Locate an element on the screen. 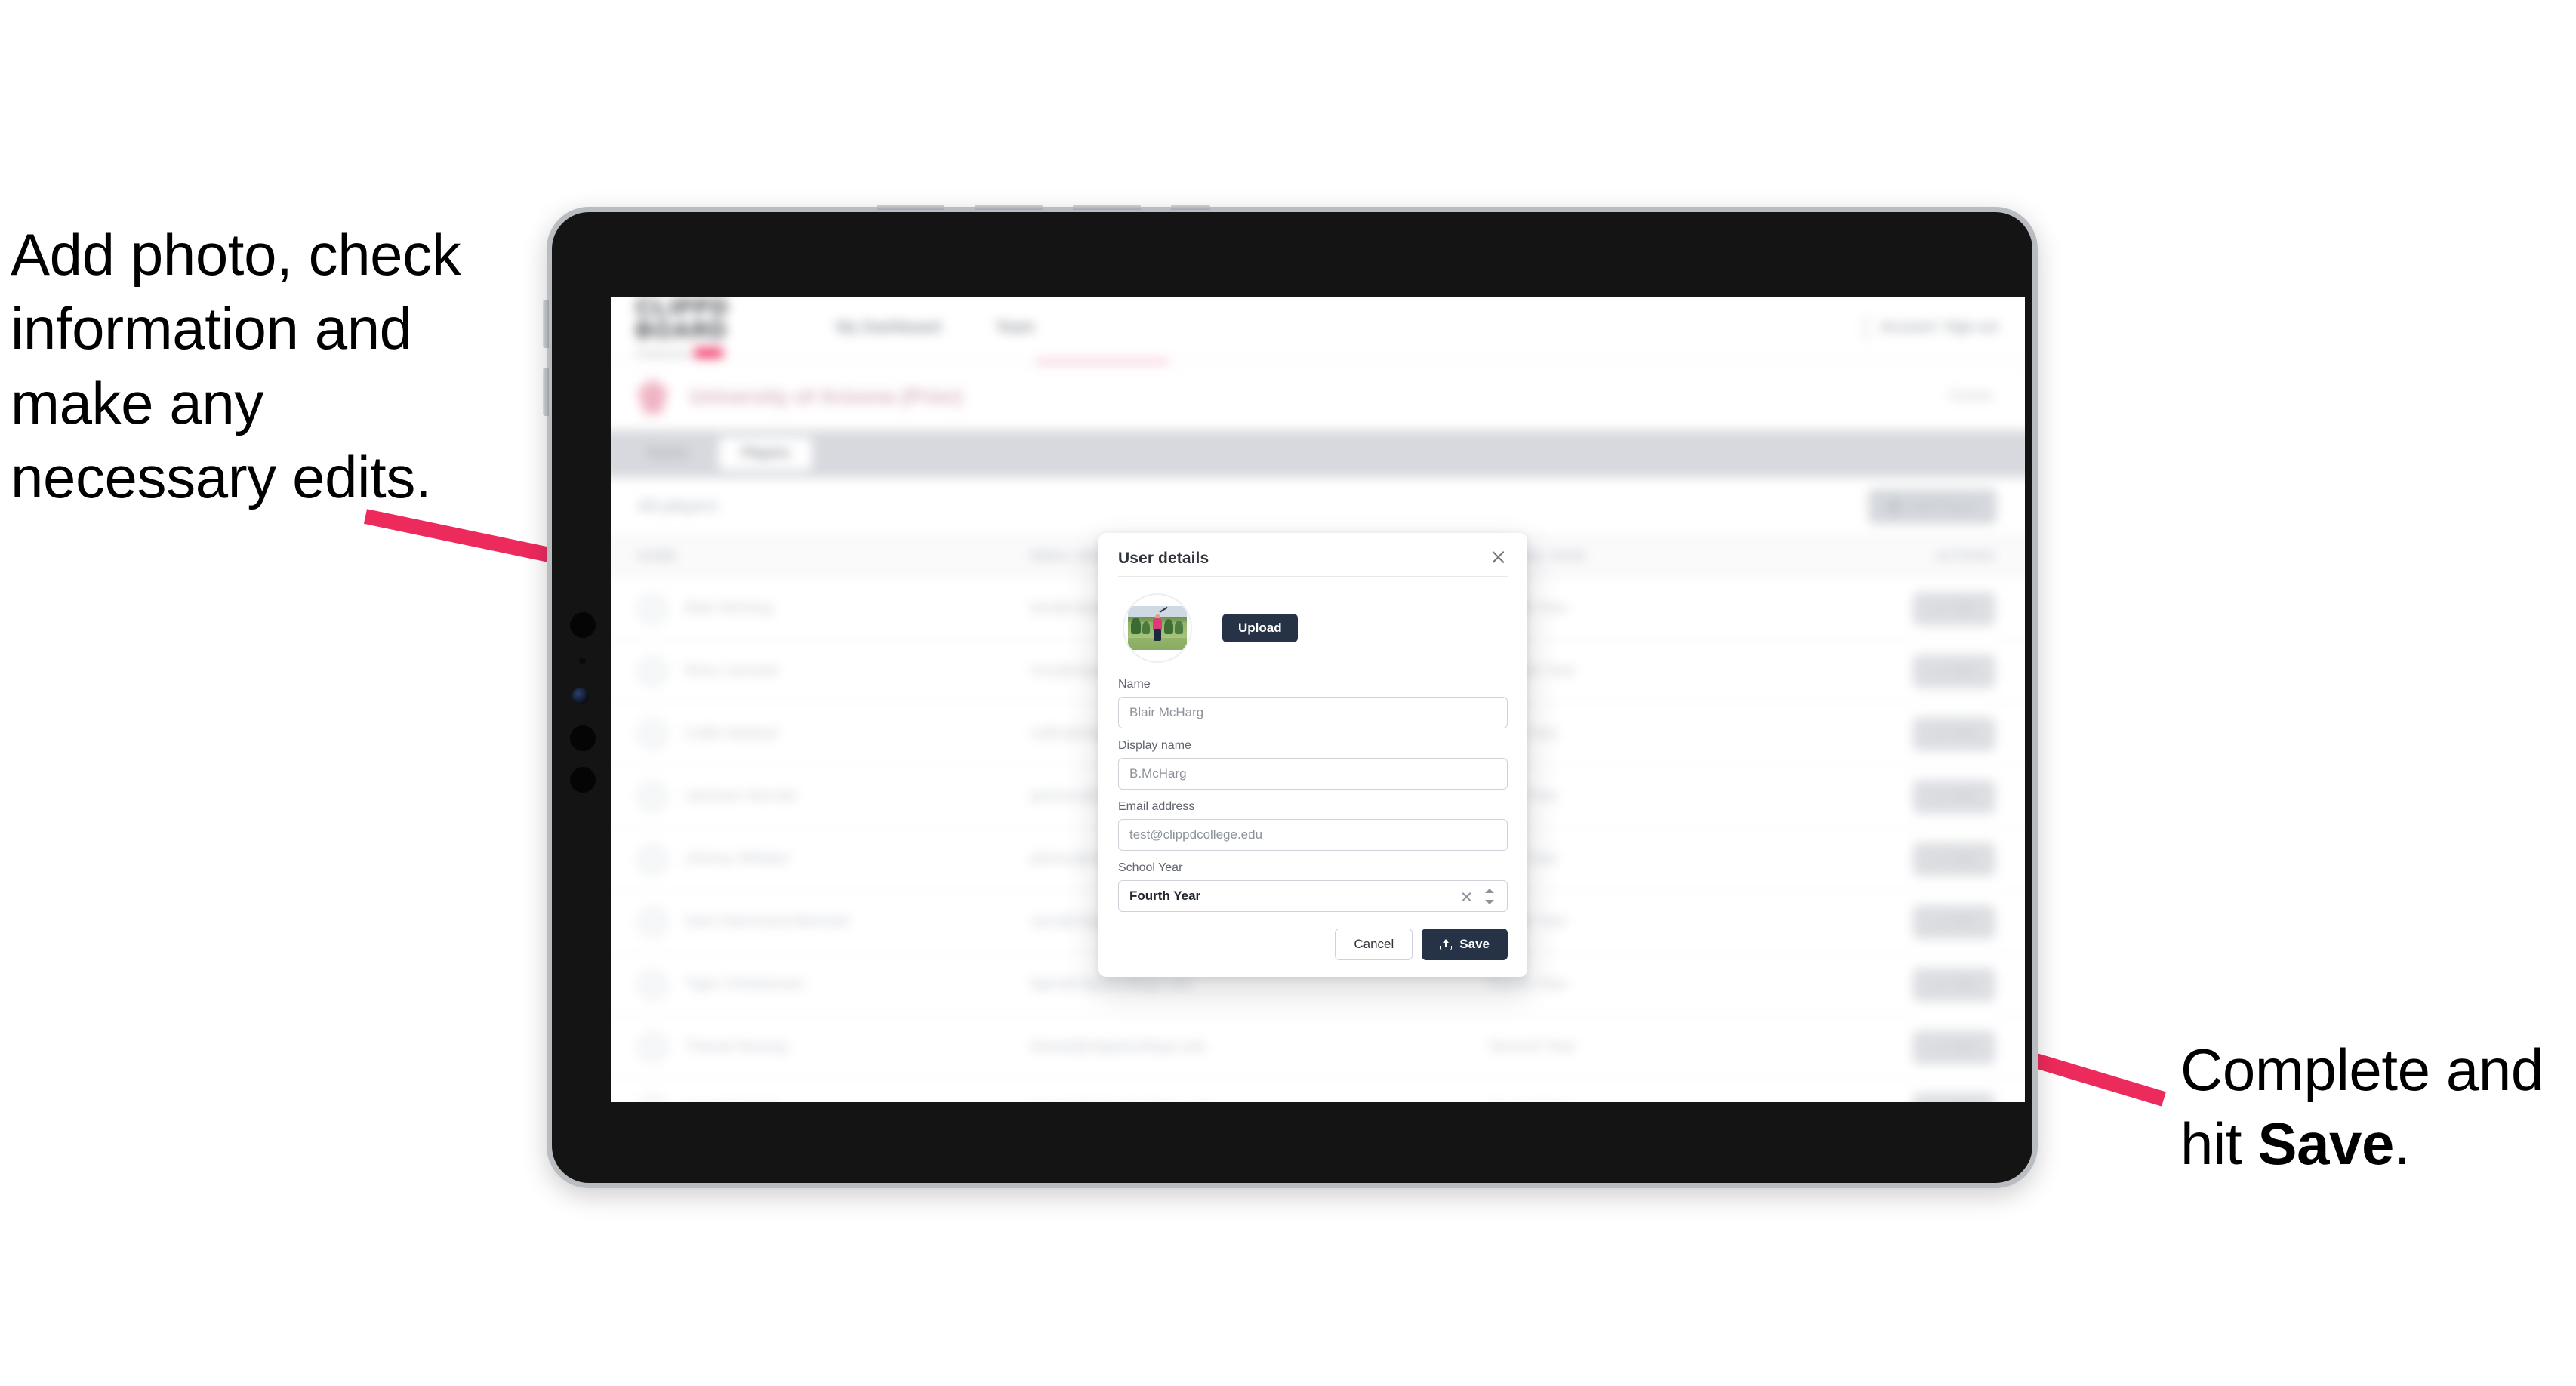 The width and height of the screenshot is (2576, 1386). camera-lens-secondary is located at coordinates (583, 738).